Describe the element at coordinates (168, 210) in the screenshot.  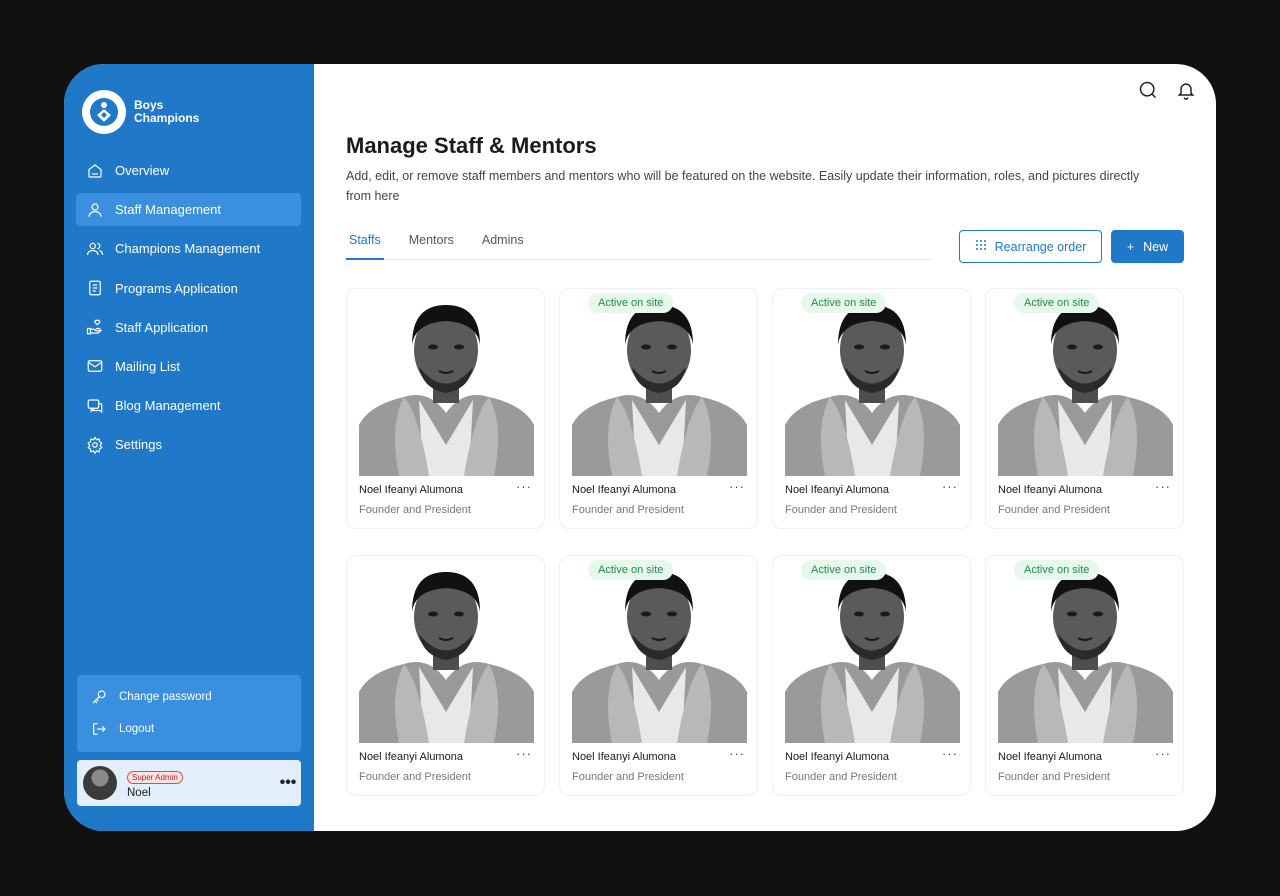
I see `sidebar-item-label: Staff Management` at that location.